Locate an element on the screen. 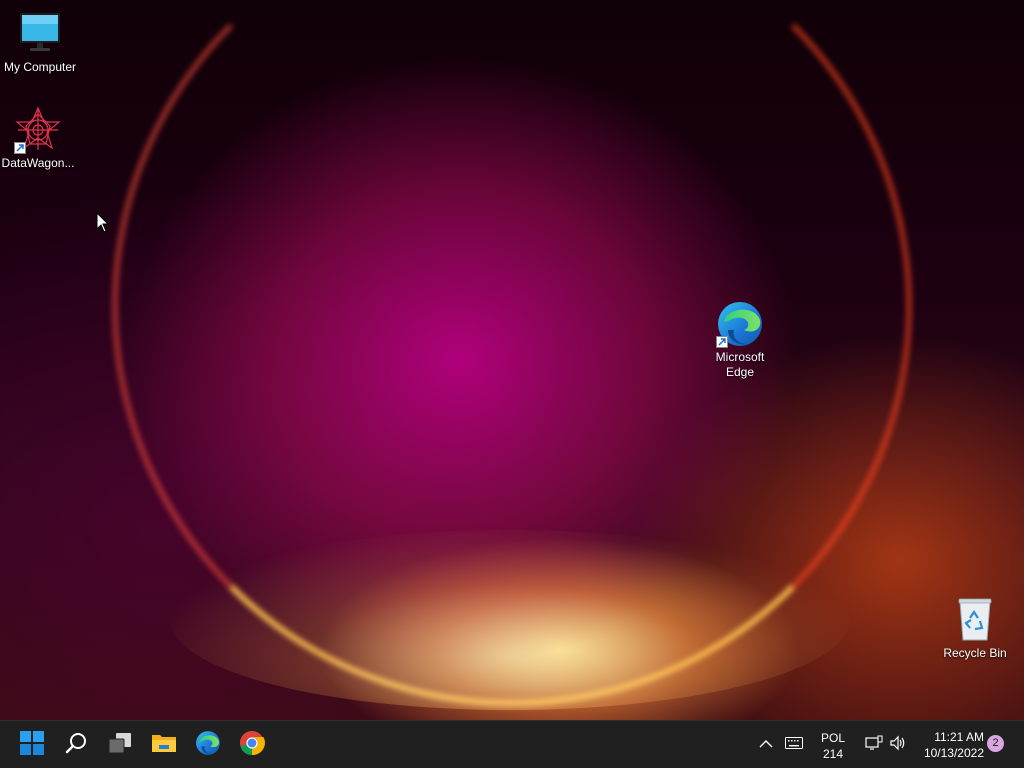  keyboard-icon is located at coordinates (794, 745).